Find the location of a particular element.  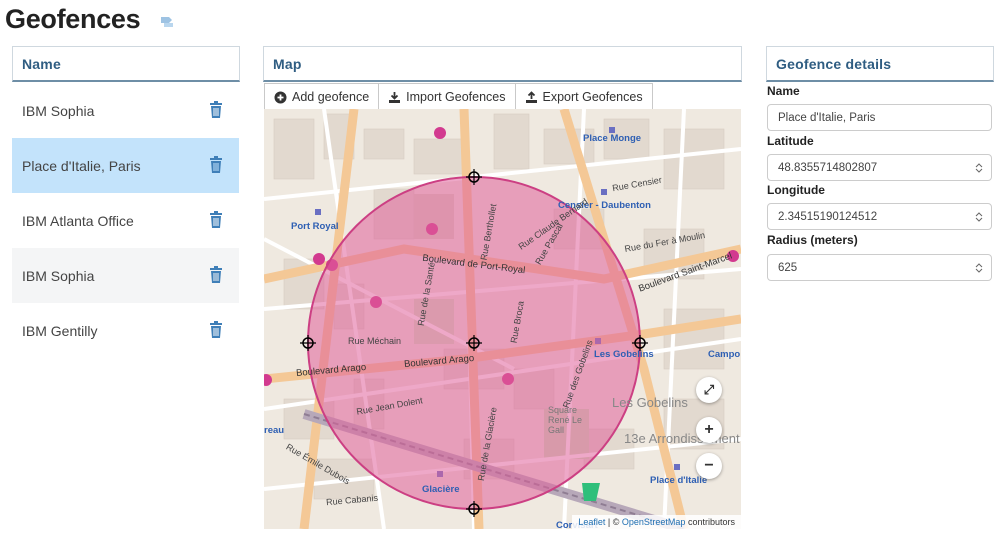

name-value: Place d'Italie, Paris is located at coordinates (827, 117).